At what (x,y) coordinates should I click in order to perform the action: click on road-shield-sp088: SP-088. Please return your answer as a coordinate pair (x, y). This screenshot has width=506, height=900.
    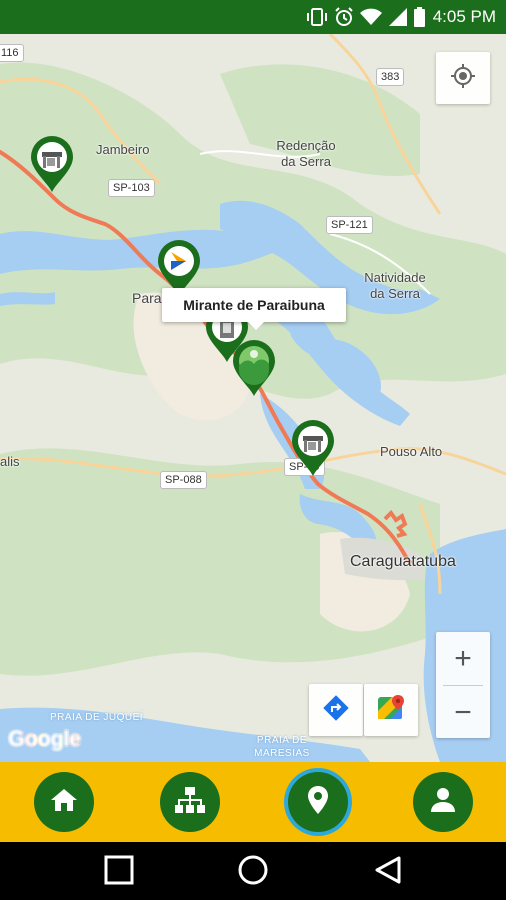
    Looking at the image, I should click on (183, 480).